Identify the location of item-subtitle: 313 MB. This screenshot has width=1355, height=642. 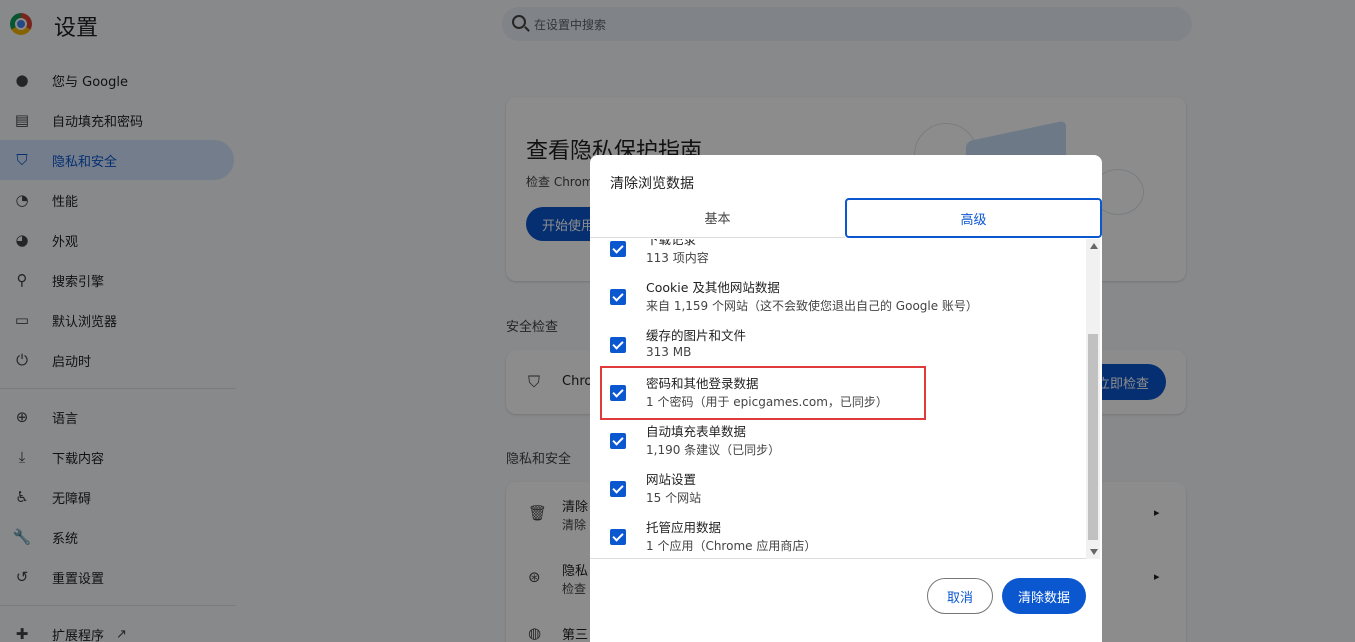
(669, 352).